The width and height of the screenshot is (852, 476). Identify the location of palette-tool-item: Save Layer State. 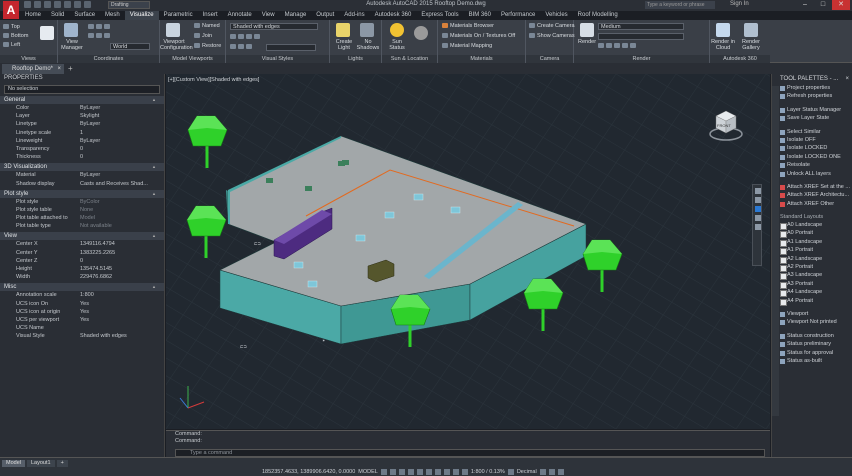
(812, 118).